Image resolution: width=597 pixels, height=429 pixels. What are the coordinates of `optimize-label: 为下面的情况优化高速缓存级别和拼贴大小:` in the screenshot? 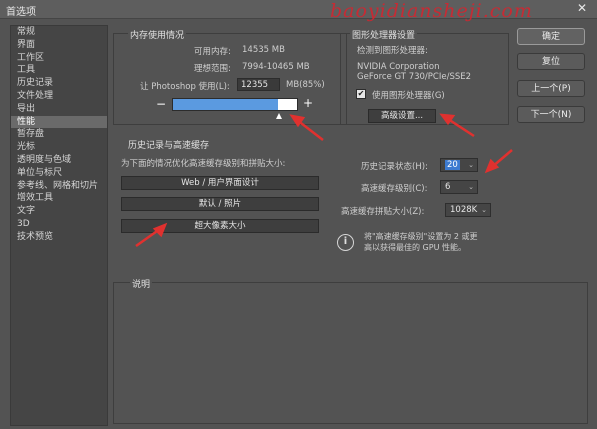 It's located at (203, 164).